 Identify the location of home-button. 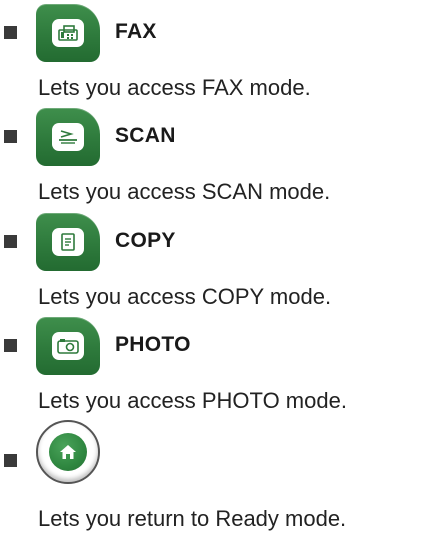
(68, 452).